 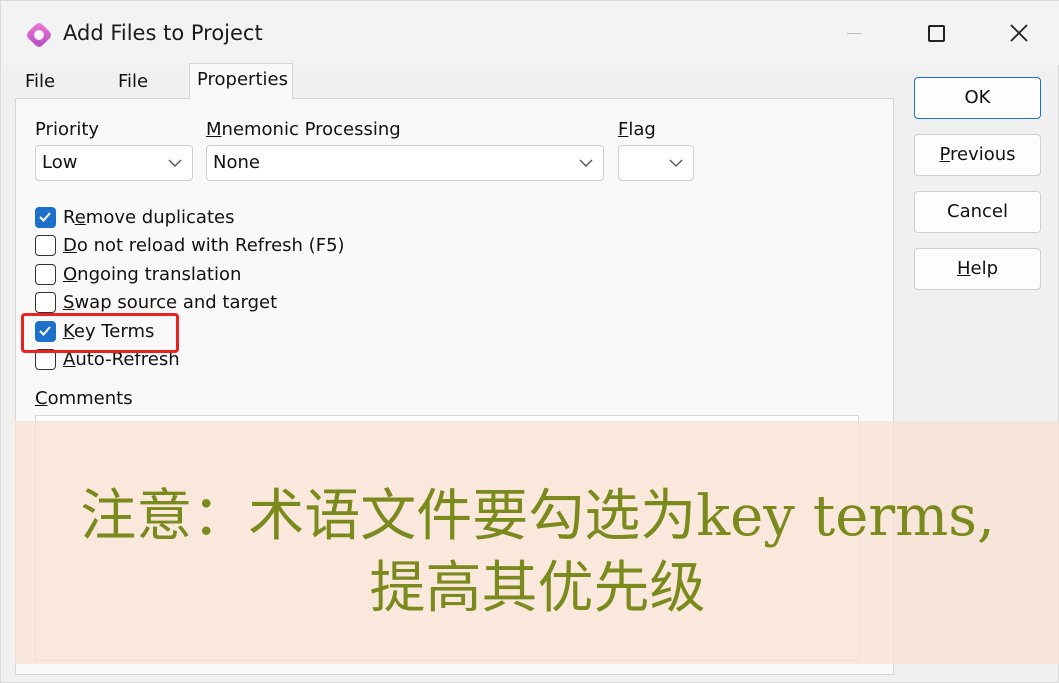 What do you see at coordinates (530, 33) in the screenshot?
I see `title-bar: Add Files to Project` at bounding box center [530, 33].